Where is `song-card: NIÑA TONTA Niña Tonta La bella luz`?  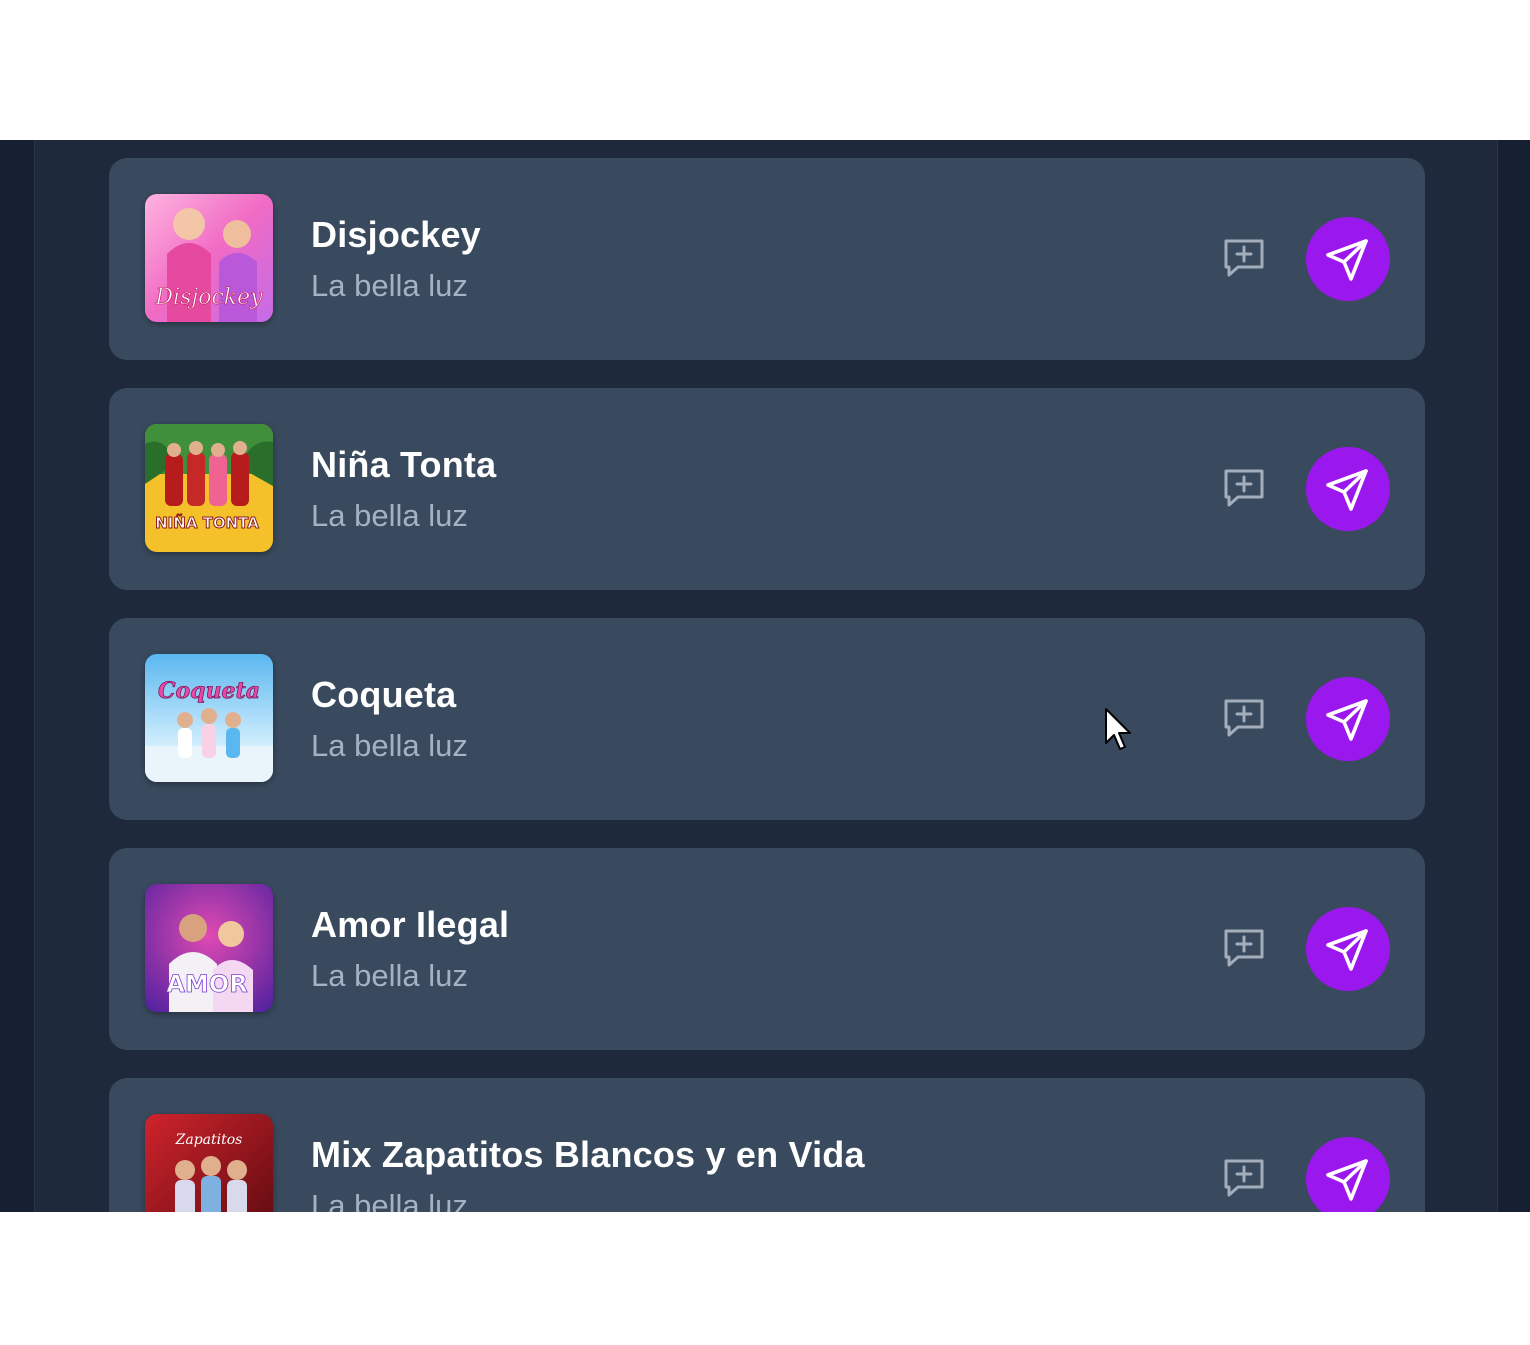 song-card: NIÑA TONTA Niña Tonta La bella luz is located at coordinates (767, 489).